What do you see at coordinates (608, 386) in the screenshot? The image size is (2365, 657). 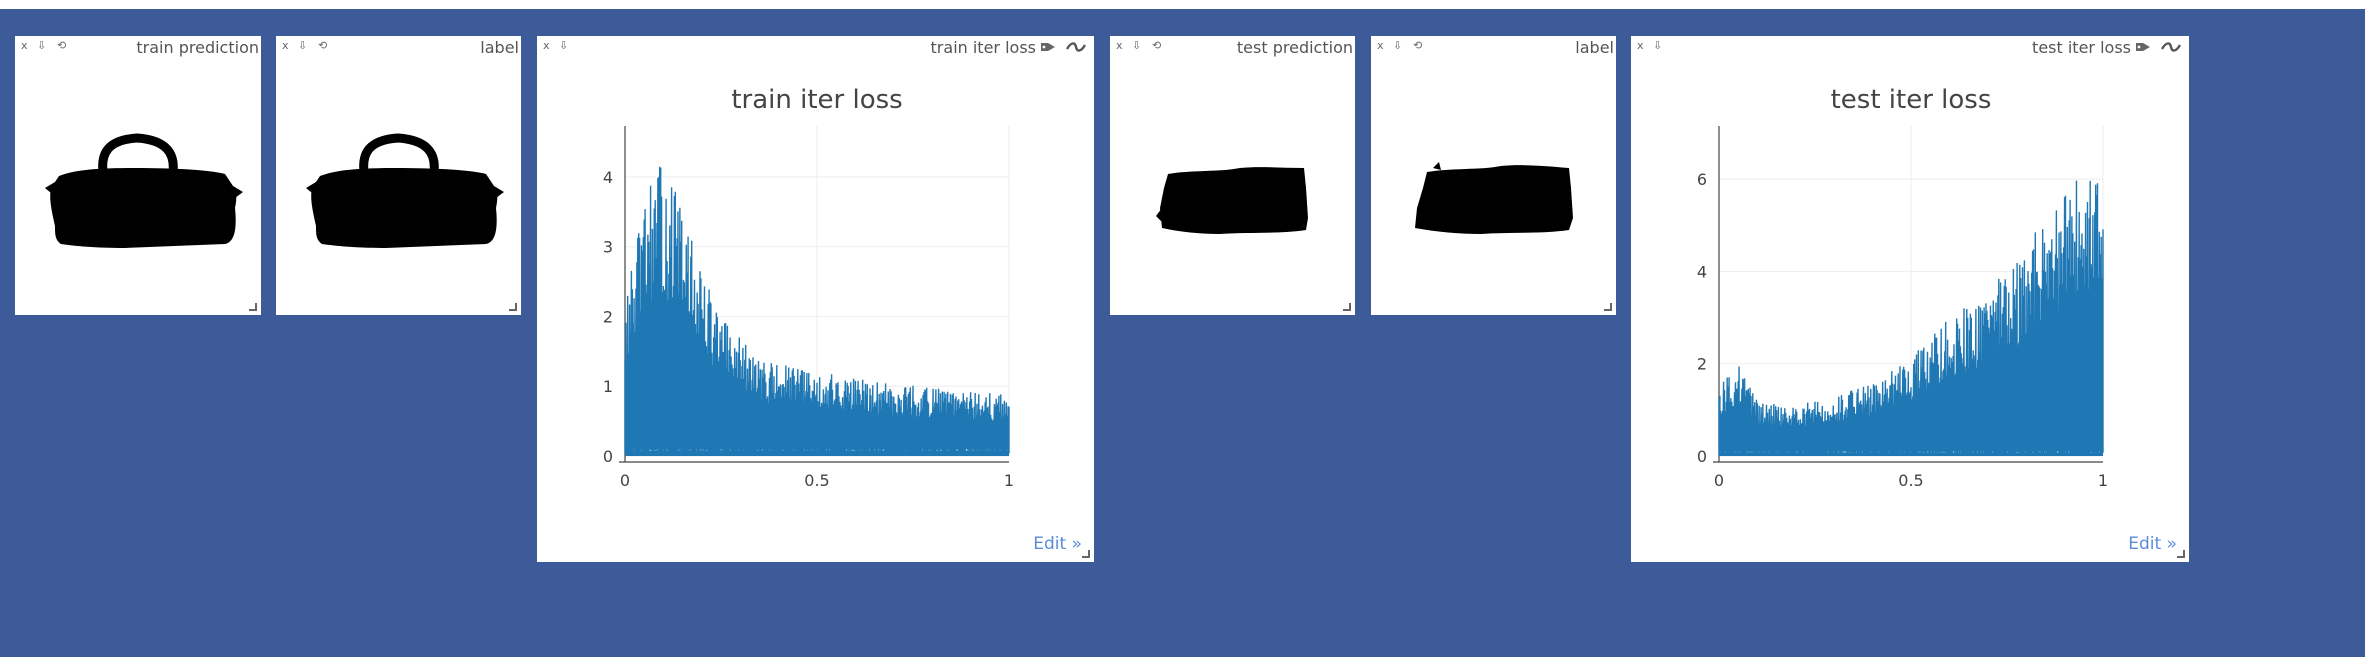 I see `y-tick-label: 1` at bounding box center [608, 386].